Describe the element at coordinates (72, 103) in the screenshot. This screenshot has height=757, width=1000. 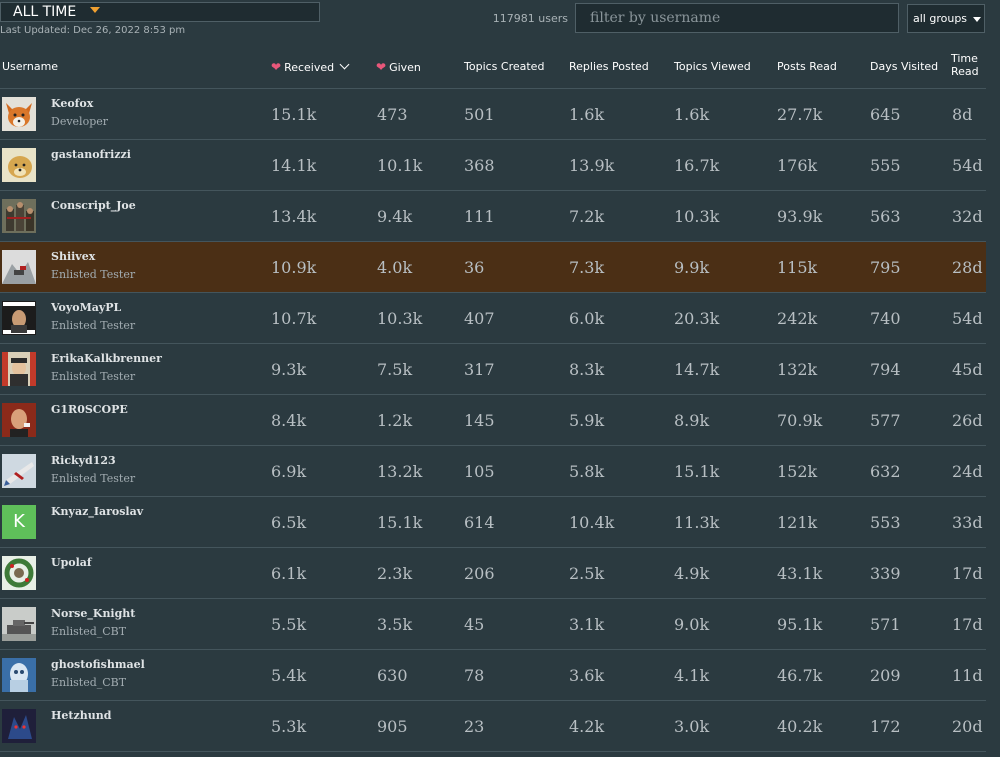
I see `username-link: Keofox` at that location.